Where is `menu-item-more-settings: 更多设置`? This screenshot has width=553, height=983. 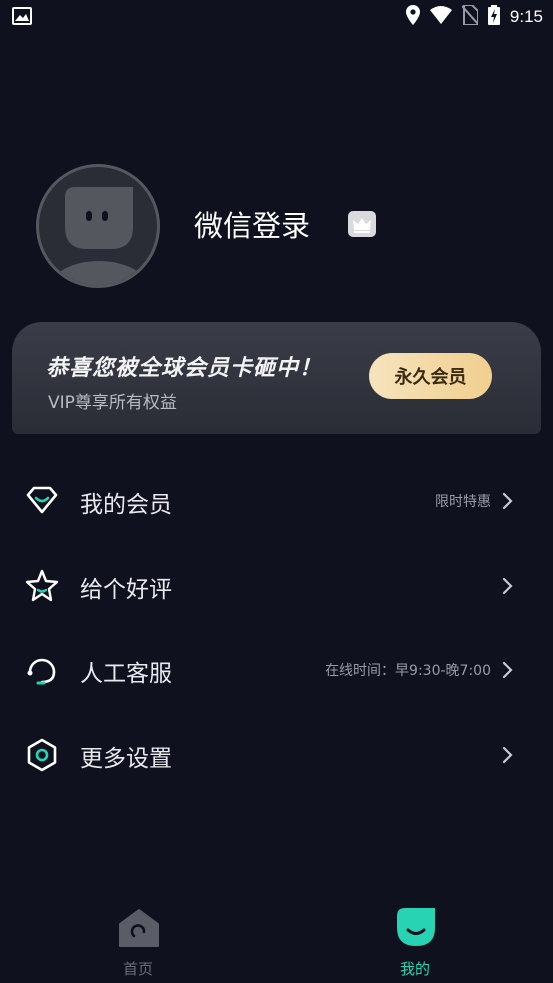 menu-item-more-settings: 更多设置 is located at coordinates (276, 755).